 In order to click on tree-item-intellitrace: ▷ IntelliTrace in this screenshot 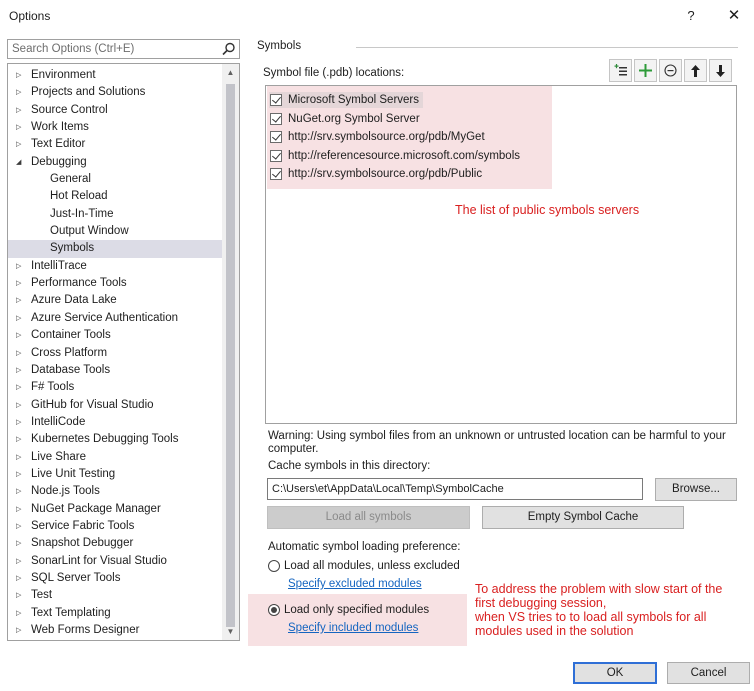, I will do `click(115, 266)`.